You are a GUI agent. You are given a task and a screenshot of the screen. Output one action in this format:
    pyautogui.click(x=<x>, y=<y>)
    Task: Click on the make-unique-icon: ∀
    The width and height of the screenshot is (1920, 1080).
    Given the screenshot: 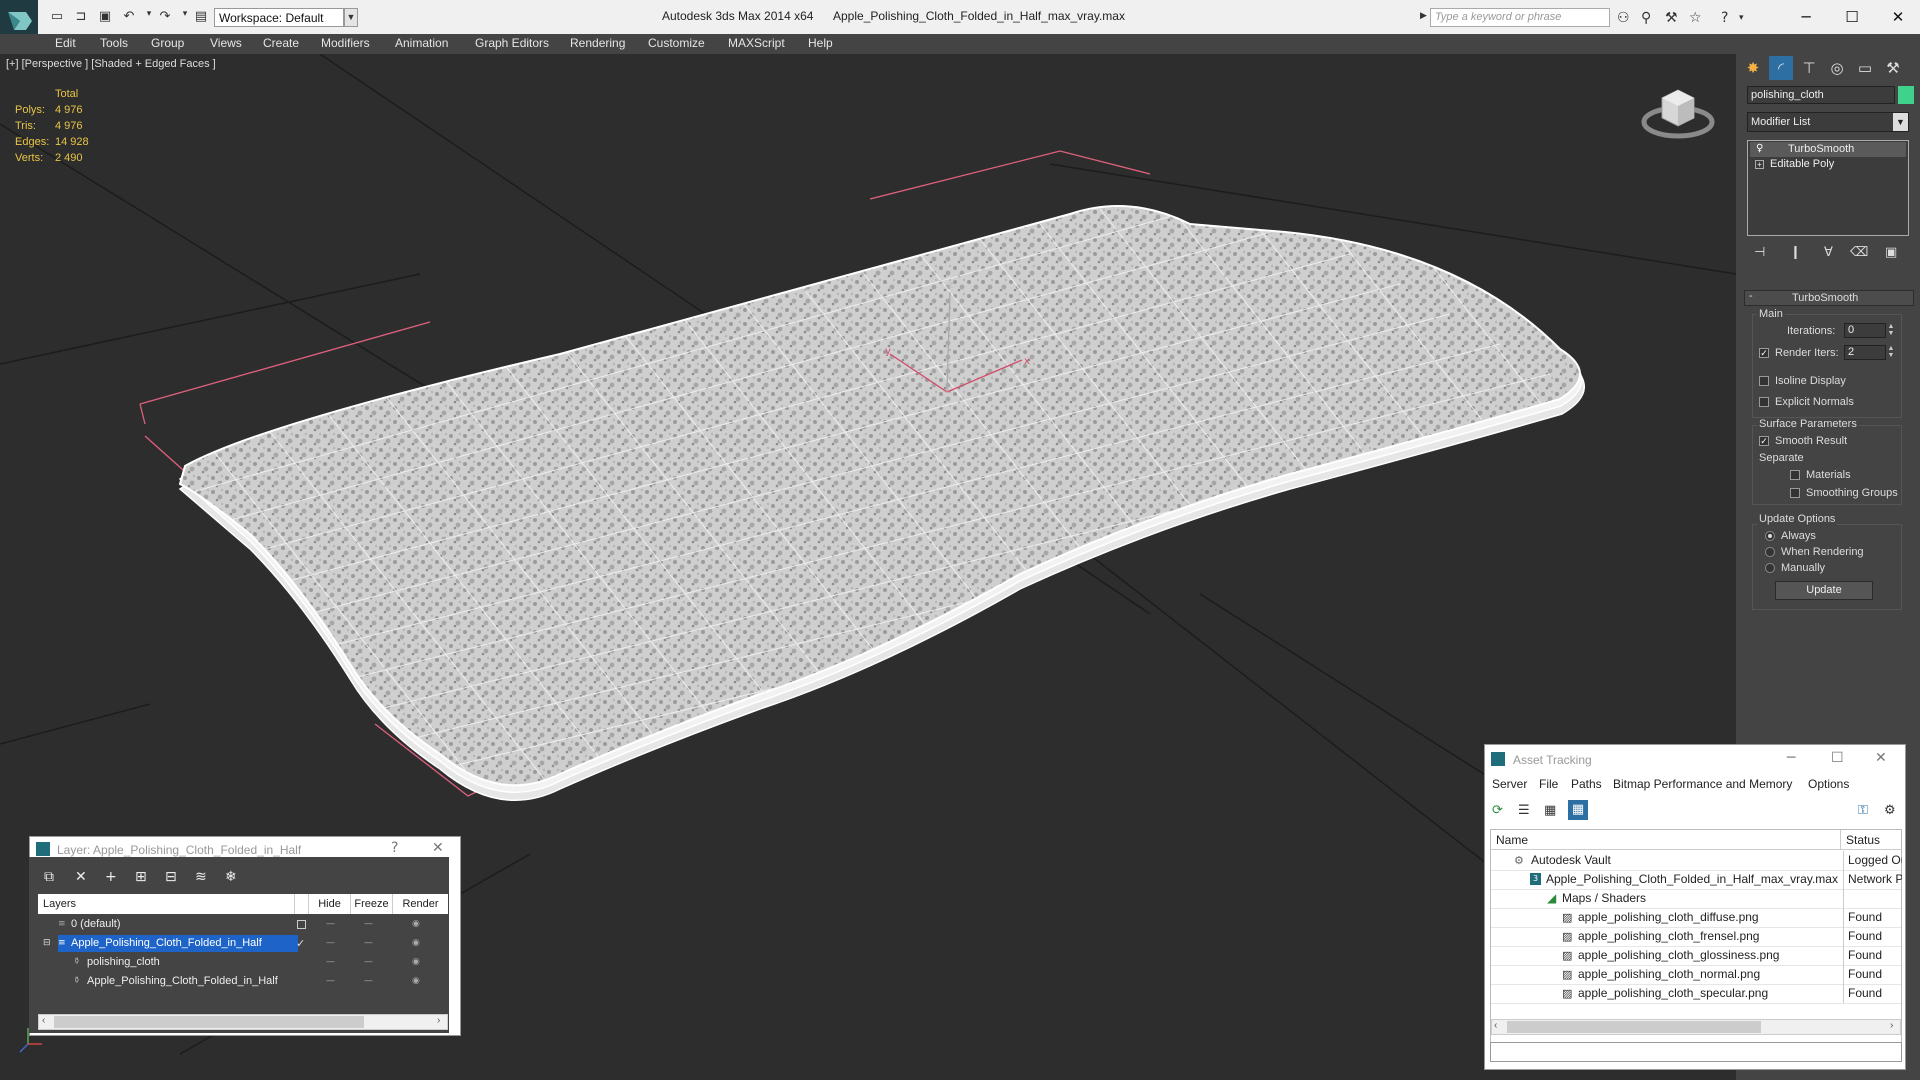 What is the action you would take?
    pyautogui.click(x=1828, y=252)
    